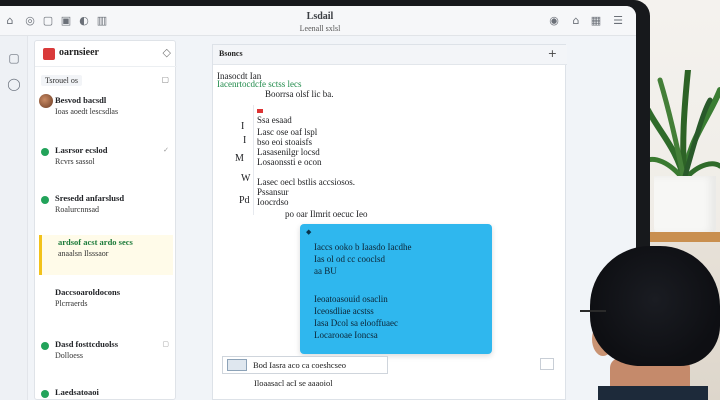  I want to click on list-item: Dasd fosttcduolss Dolloess ▢, so click(106, 357).